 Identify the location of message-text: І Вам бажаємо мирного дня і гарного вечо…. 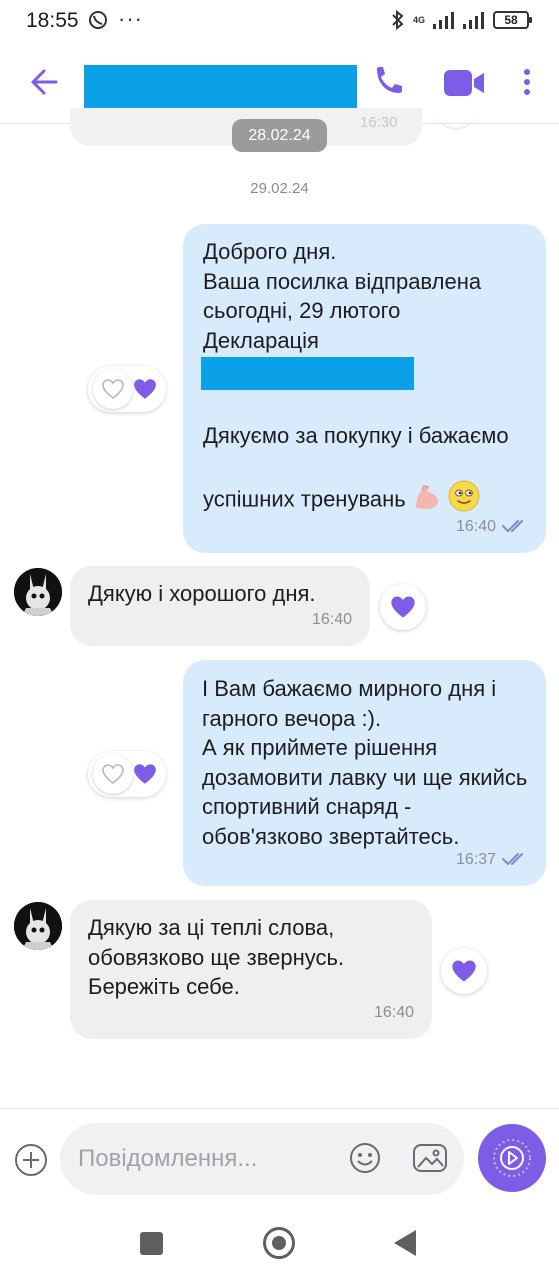
(365, 762).